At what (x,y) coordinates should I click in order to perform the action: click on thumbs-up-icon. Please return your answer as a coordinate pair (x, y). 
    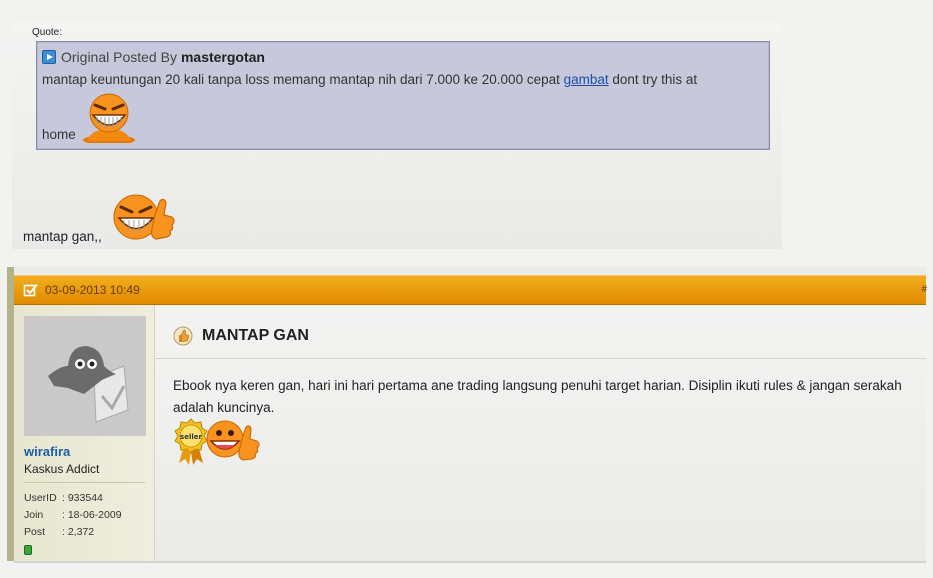
    Looking at the image, I should click on (183, 336).